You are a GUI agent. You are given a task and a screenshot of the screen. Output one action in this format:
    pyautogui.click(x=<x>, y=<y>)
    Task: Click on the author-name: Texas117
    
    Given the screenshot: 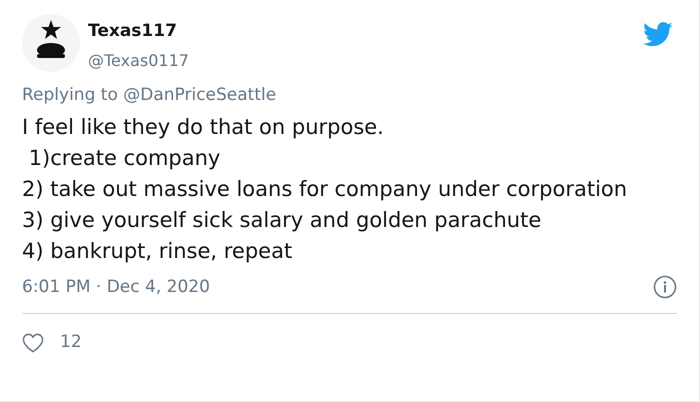 What is the action you would take?
    pyautogui.click(x=138, y=31)
    